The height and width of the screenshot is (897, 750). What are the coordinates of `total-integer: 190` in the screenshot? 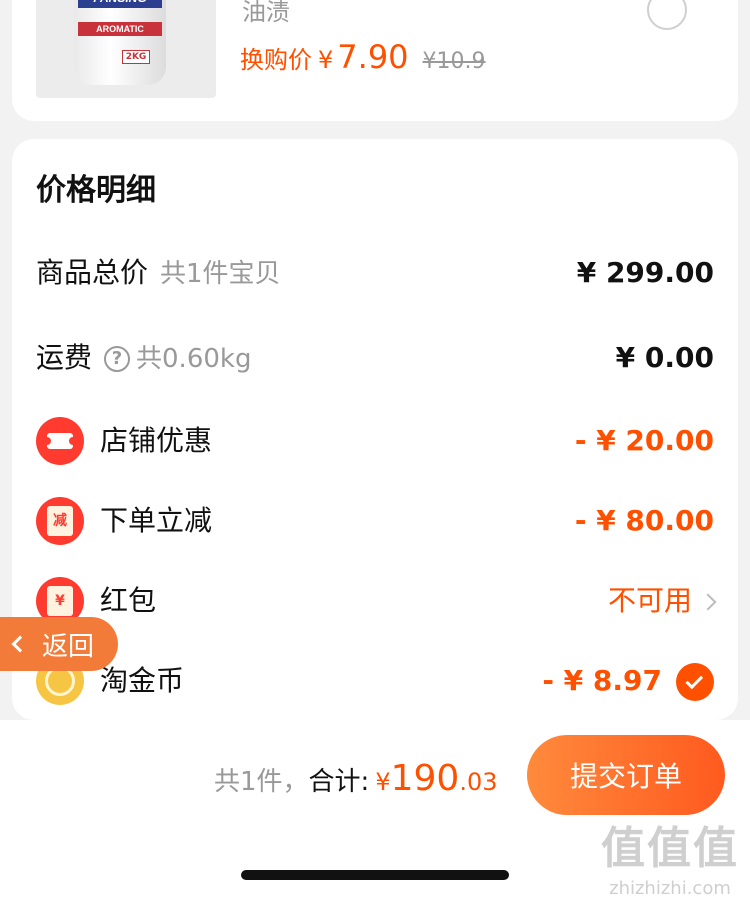 It's located at (425, 778).